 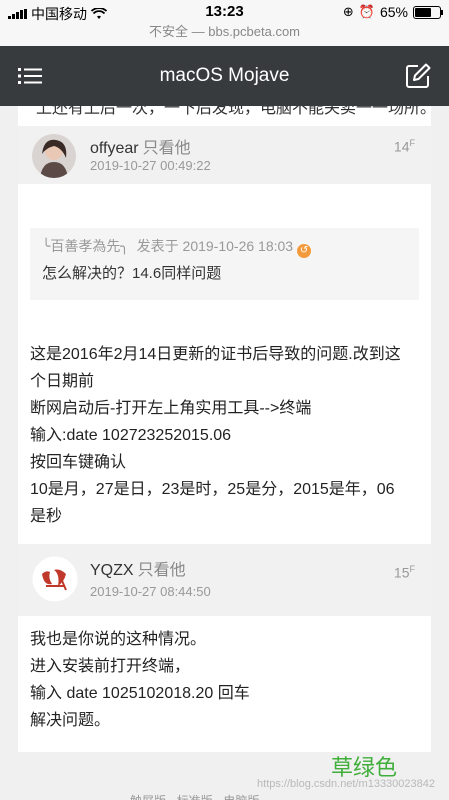 I want to click on quote-author: ╰百善孝為先╮, so click(x=85, y=246).